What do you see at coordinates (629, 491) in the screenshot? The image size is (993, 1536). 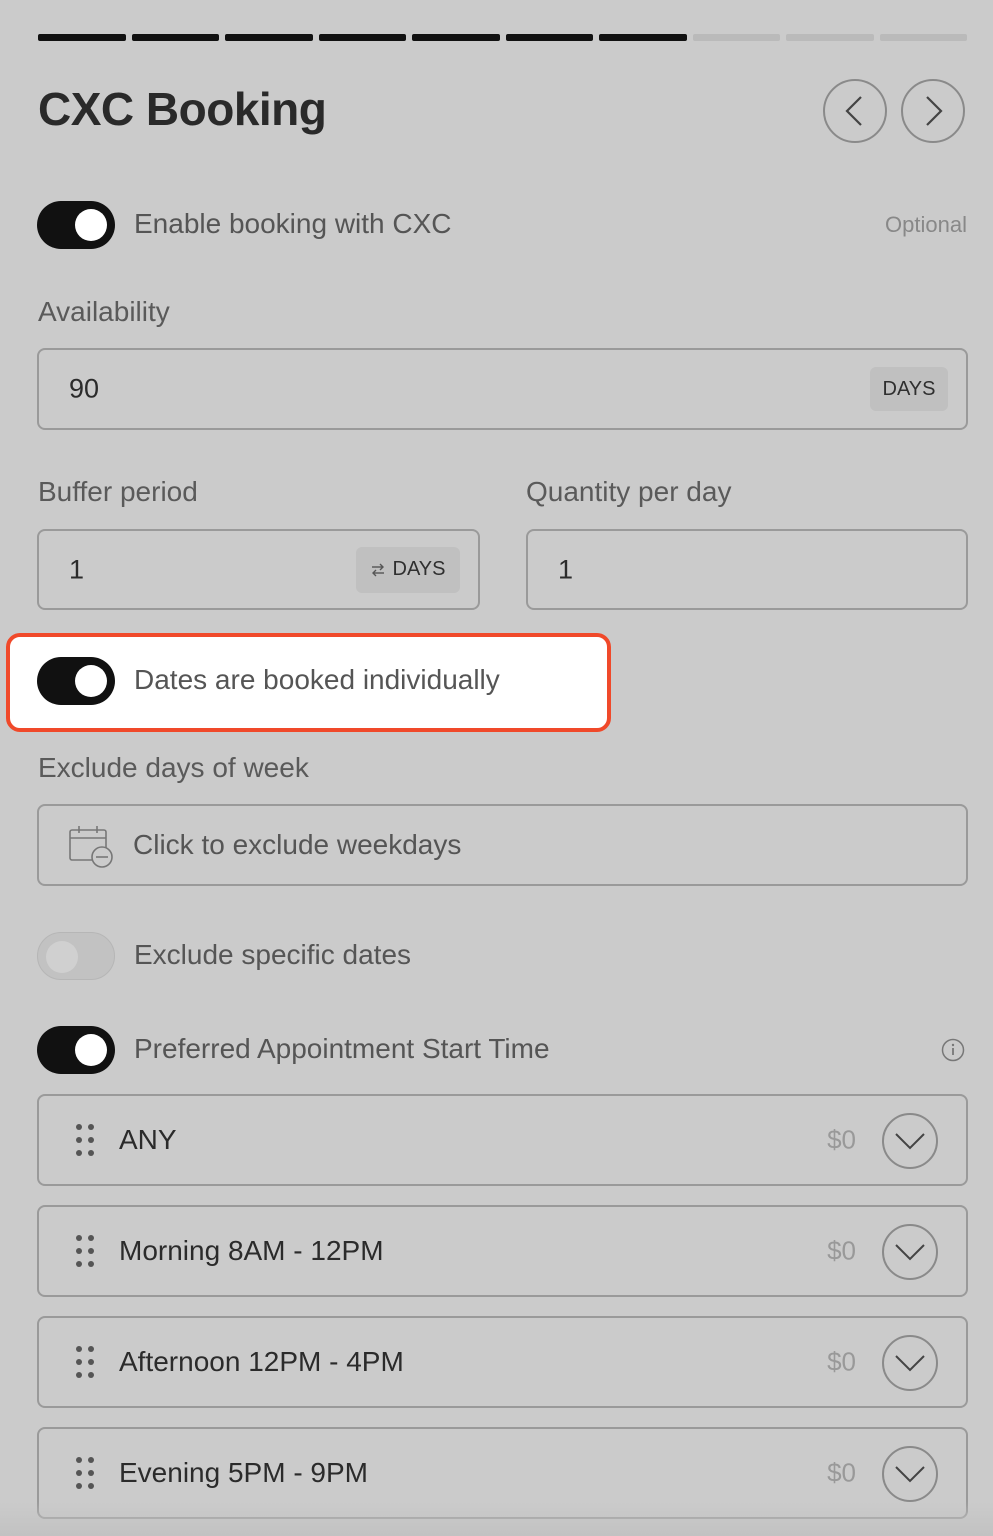 I see `quantity-per-day-label: Quantity per day` at bounding box center [629, 491].